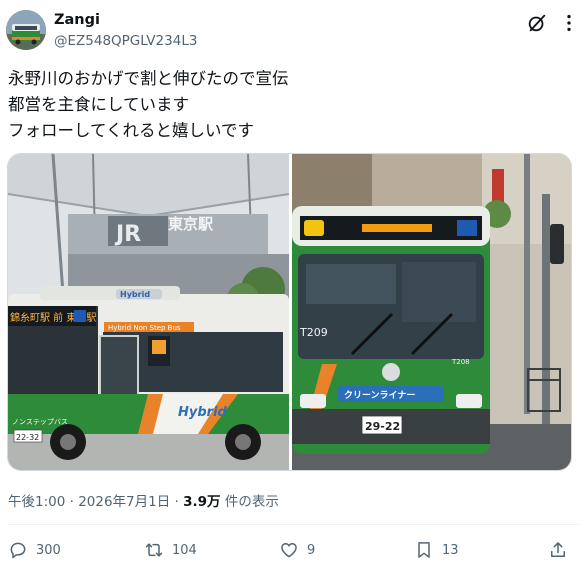 The width and height of the screenshot is (587, 574). I want to click on bus-avatar-icon, so click(26, 30).